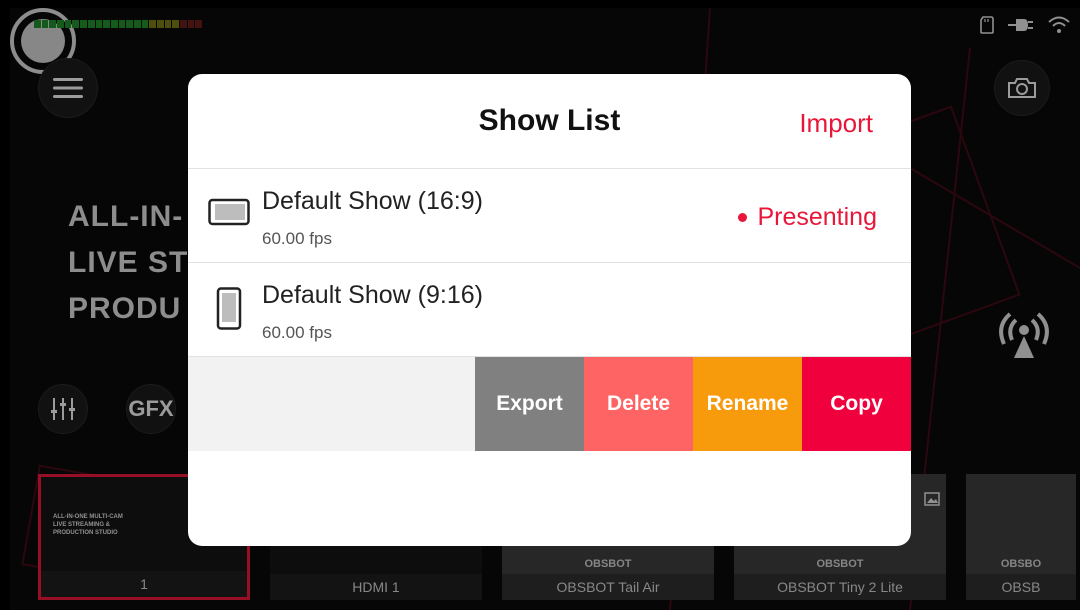  I want to click on show-name: Default Show (16:9), so click(372, 201).